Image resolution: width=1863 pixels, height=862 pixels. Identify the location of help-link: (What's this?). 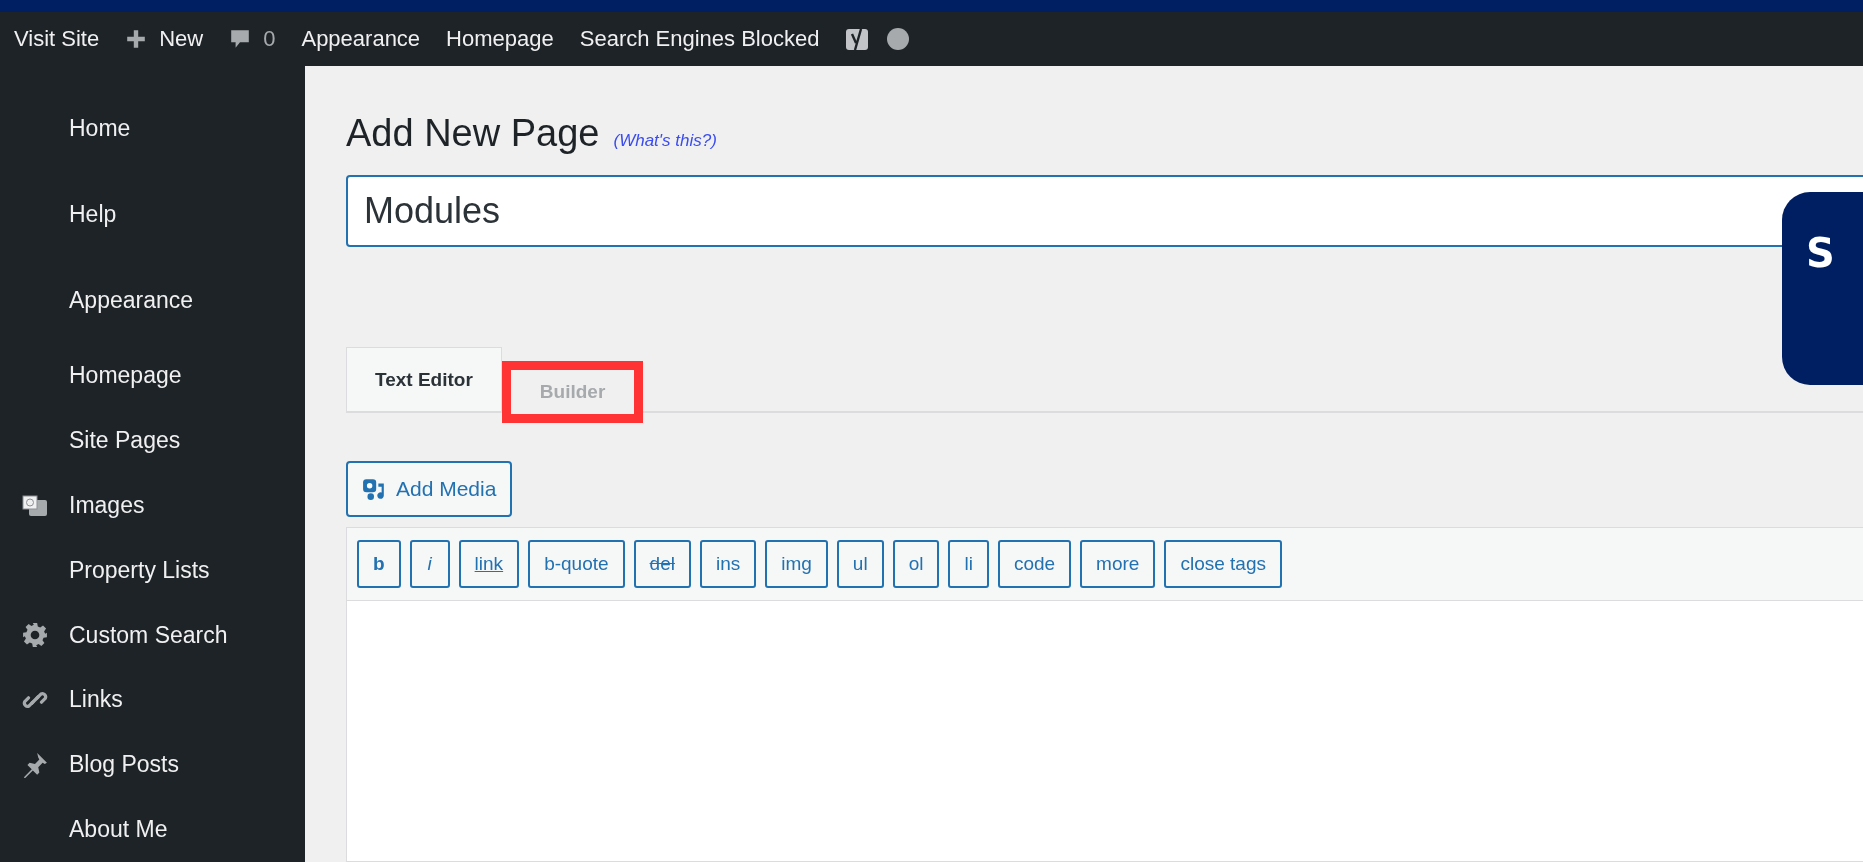
(665, 141).